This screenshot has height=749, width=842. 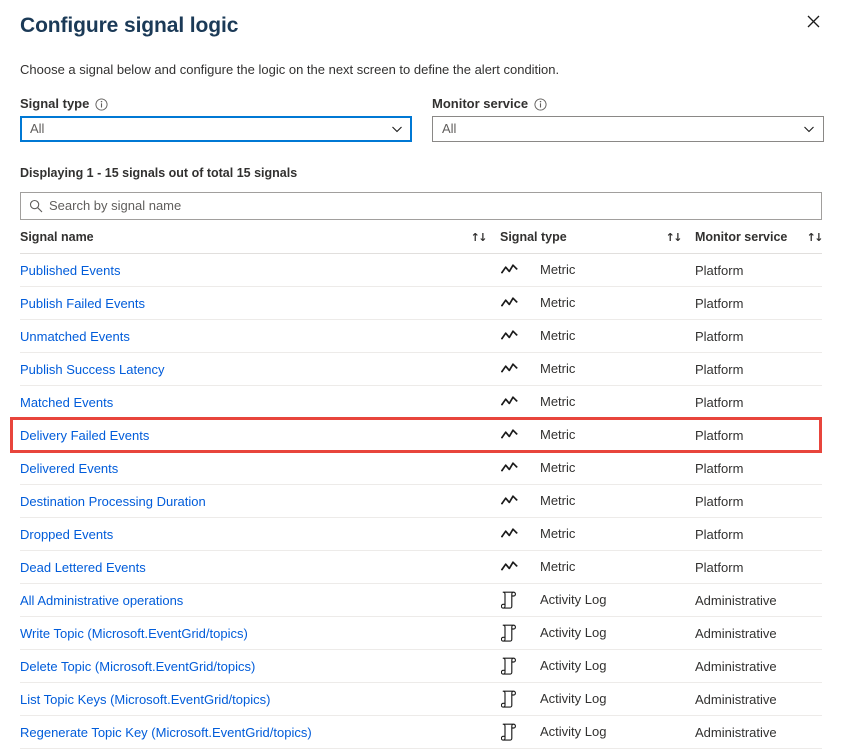 What do you see at coordinates (84, 435) in the screenshot?
I see `signal-name-link: Delivery Failed Events` at bounding box center [84, 435].